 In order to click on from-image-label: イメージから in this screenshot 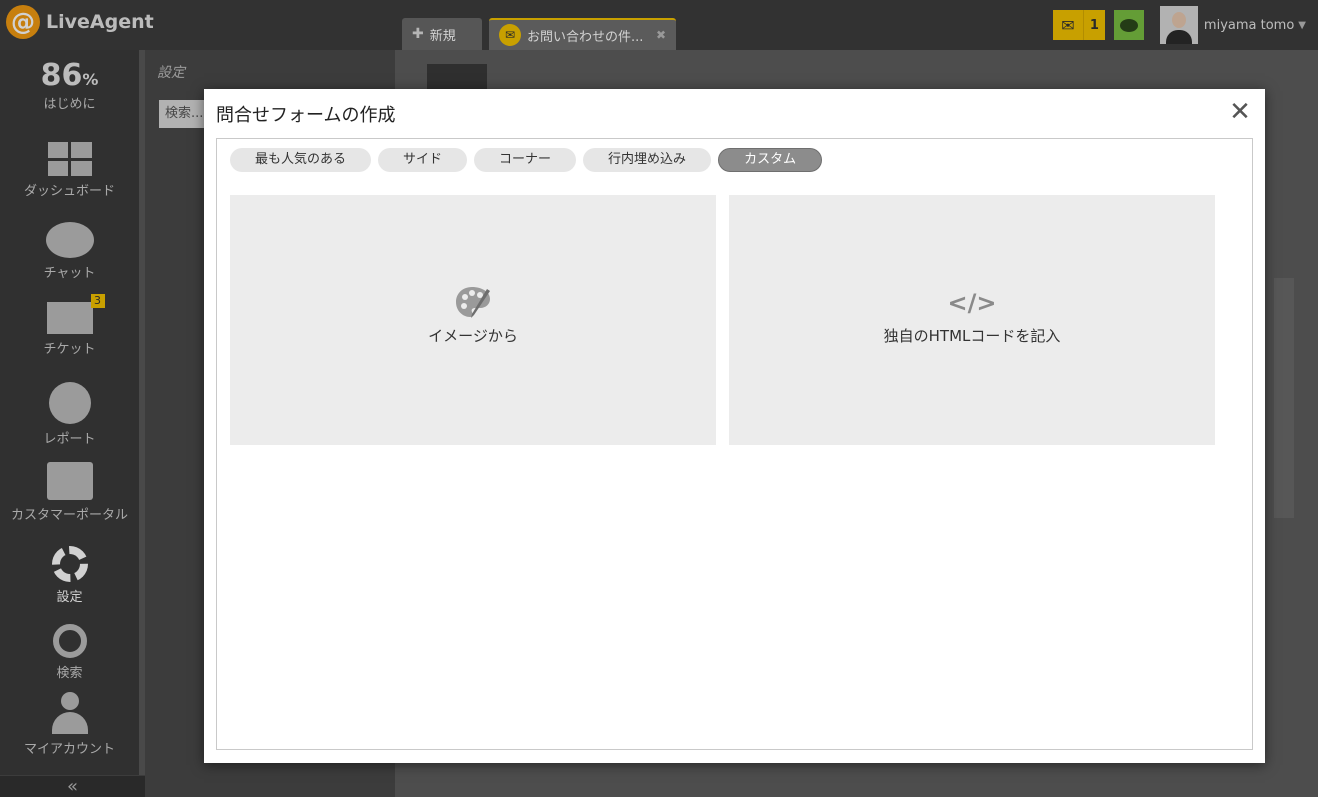, I will do `click(473, 336)`.